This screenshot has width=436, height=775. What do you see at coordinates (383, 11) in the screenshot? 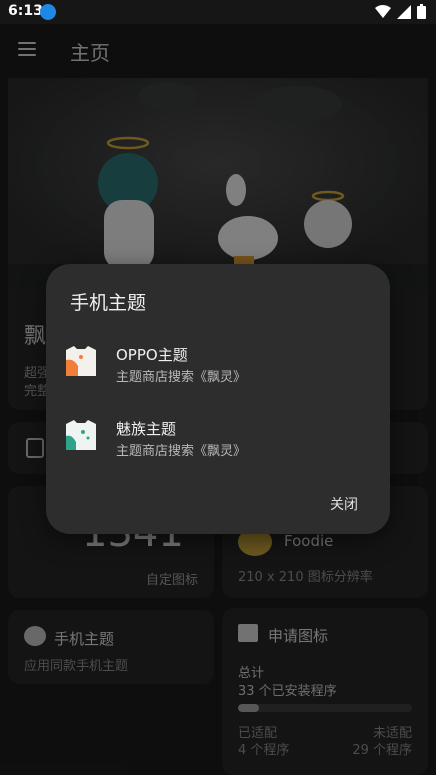
I see `wifi-icon` at bounding box center [383, 11].